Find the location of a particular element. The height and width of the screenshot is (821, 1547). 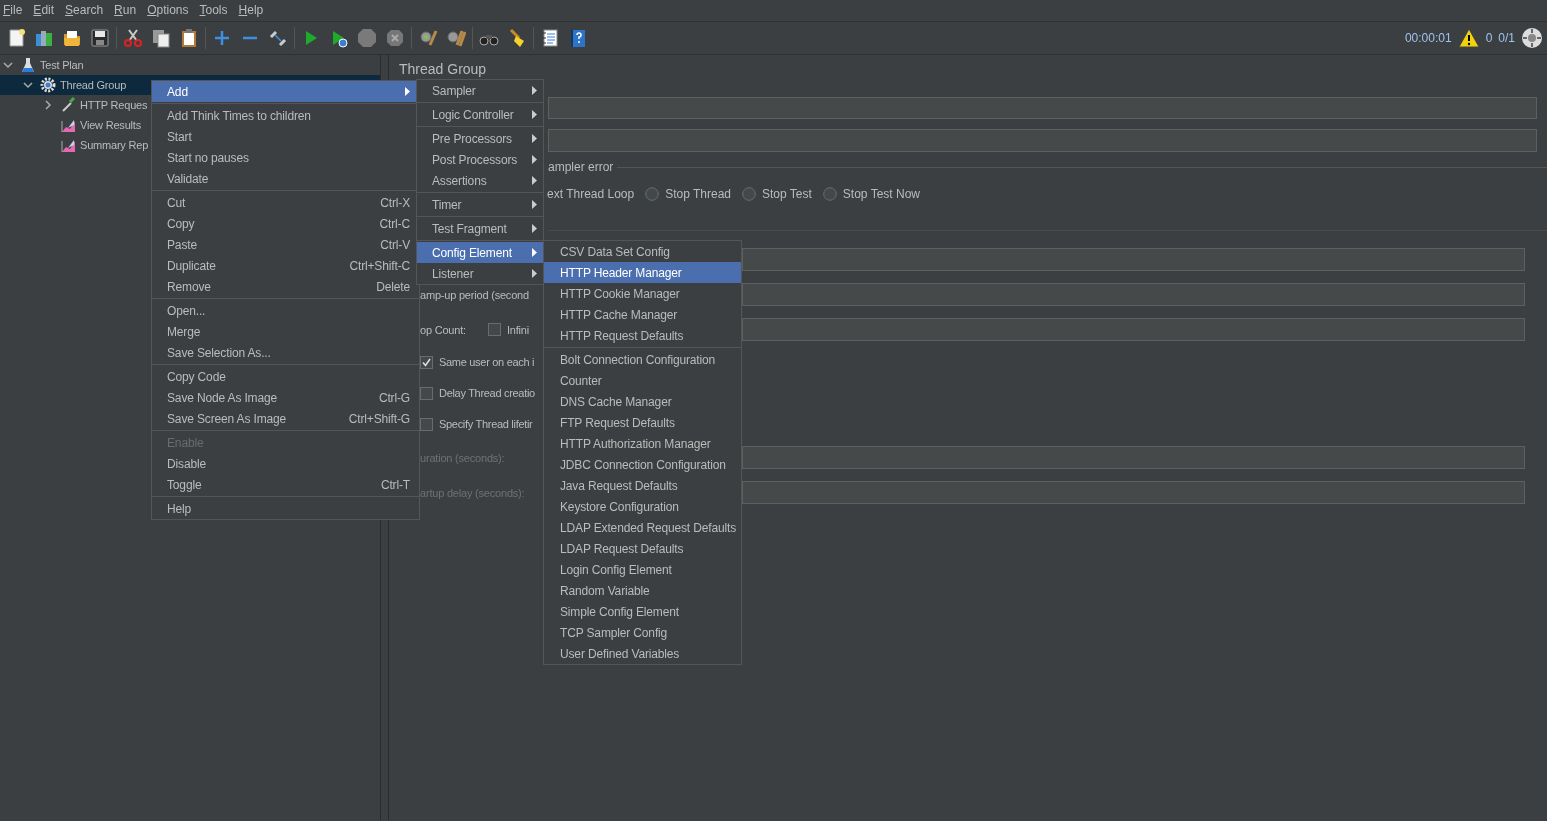

group-legend: ampler error is located at coordinates (581, 167).